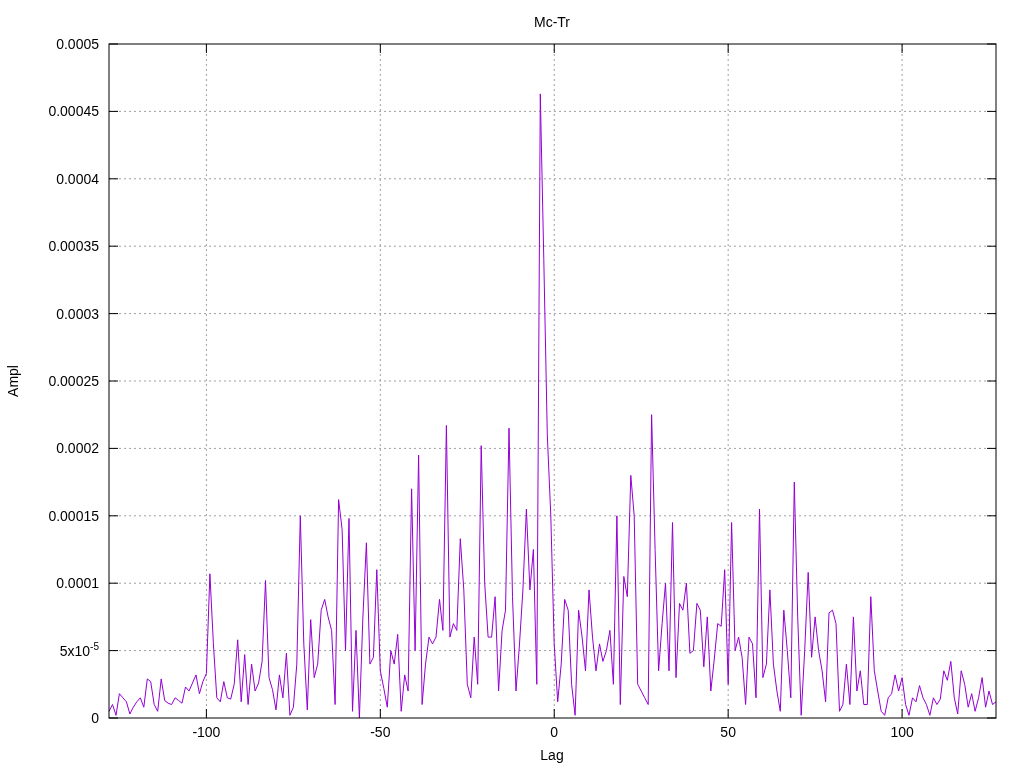 The image size is (1024, 768). I want to click on tick-label: 0.00035, so click(73, 246).